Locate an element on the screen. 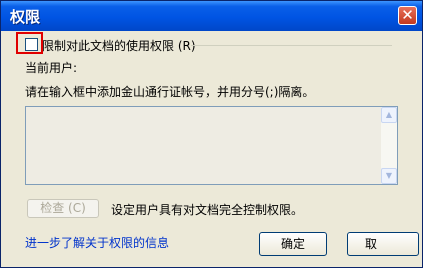 This screenshot has width=423, height=268. full-control-text: 设定用户具有对文档完全控制权限。 is located at coordinates (207, 210).